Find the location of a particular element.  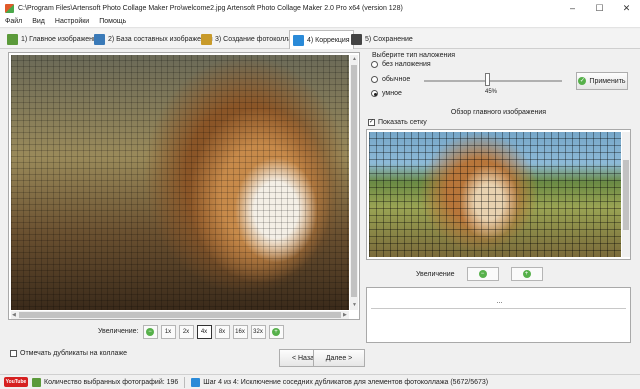

scroll-up-icon: ▲ is located at coordinates (354, 59).